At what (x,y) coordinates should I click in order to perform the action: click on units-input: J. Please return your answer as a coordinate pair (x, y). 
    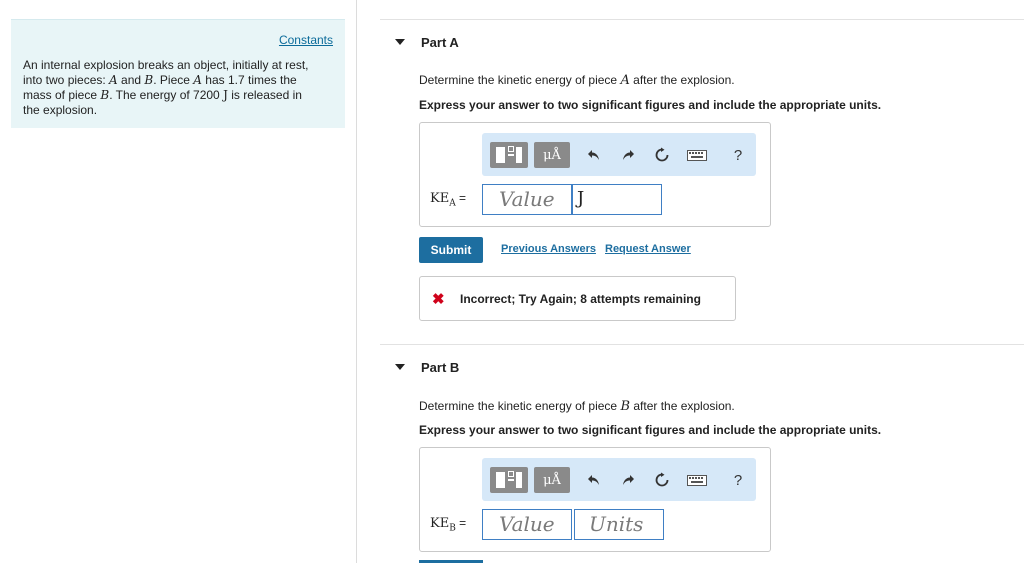
    Looking at the image, I should click on (617, 199).